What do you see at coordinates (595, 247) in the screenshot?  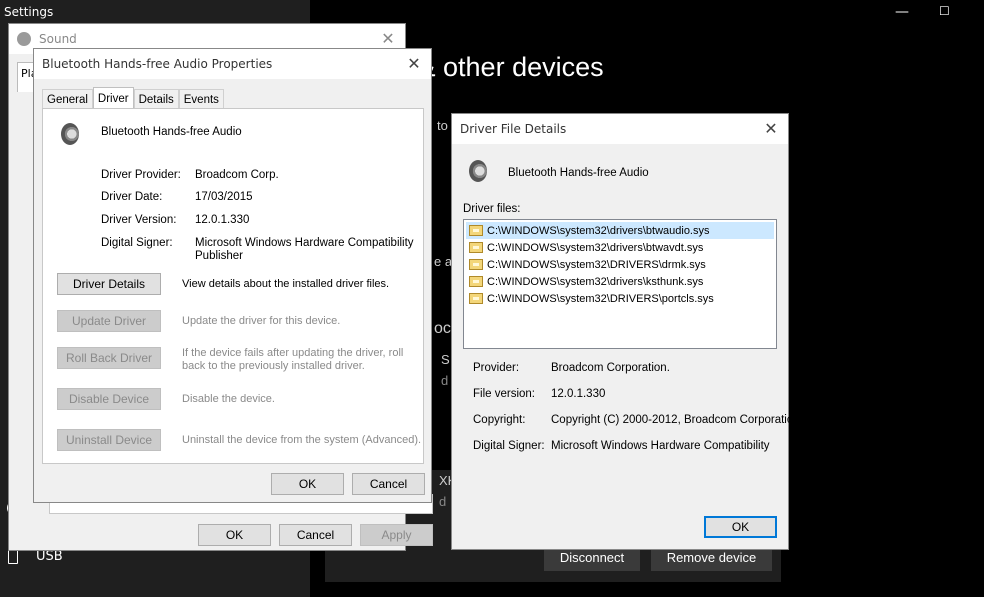 I see `file-path: C:\WINDOWS\system32\drivers\btwavdt.sys` at bounding box center [595, 247].